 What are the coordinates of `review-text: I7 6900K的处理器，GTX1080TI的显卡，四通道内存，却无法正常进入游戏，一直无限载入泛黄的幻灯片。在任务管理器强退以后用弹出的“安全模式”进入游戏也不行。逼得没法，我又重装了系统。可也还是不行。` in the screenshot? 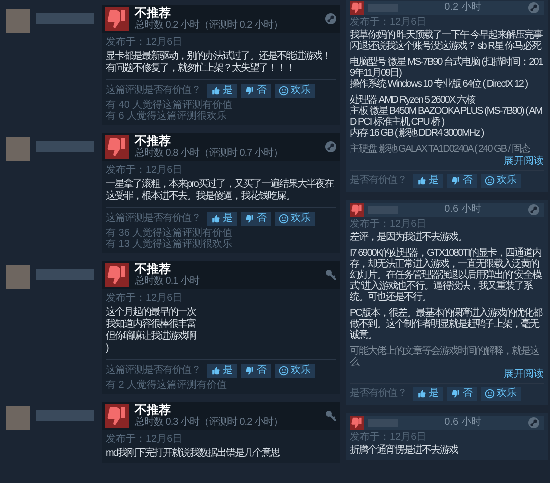 It's located at (446, 275).